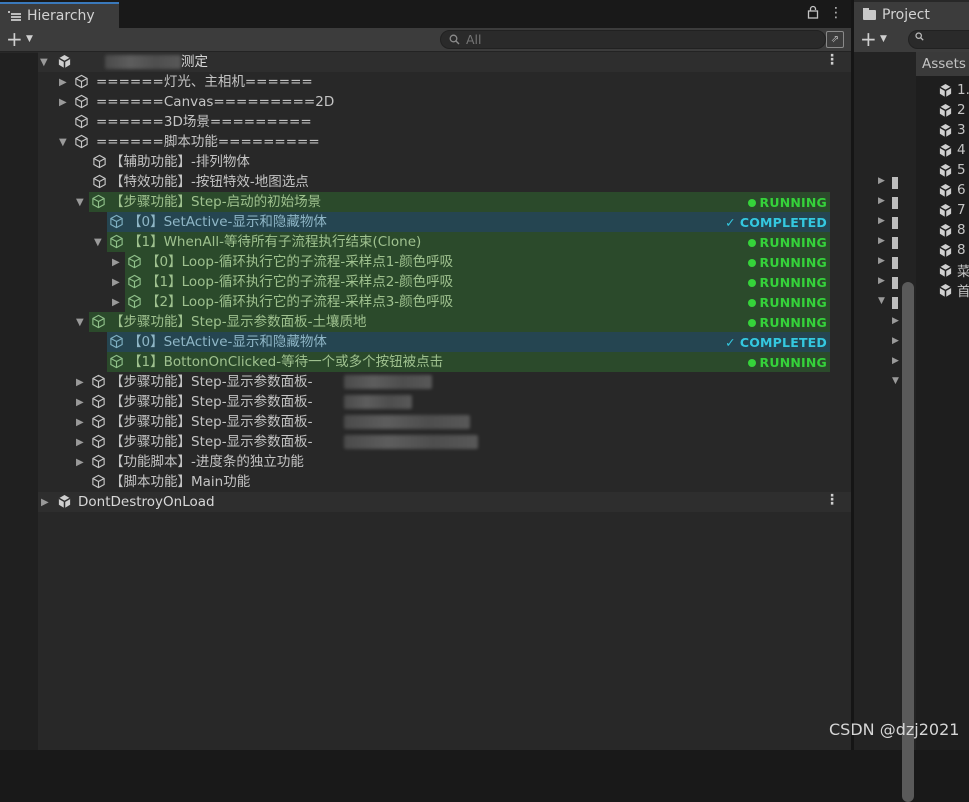 The width and height of the screenshot is (969, 802). Describe the element at coordinates (471, 282) in the screenshot. I see `hierarchy-item-running: ▶ 【1】Loop-循环执行它的子流程-采样点2-颜色呼吸 RUNNING` at that location.